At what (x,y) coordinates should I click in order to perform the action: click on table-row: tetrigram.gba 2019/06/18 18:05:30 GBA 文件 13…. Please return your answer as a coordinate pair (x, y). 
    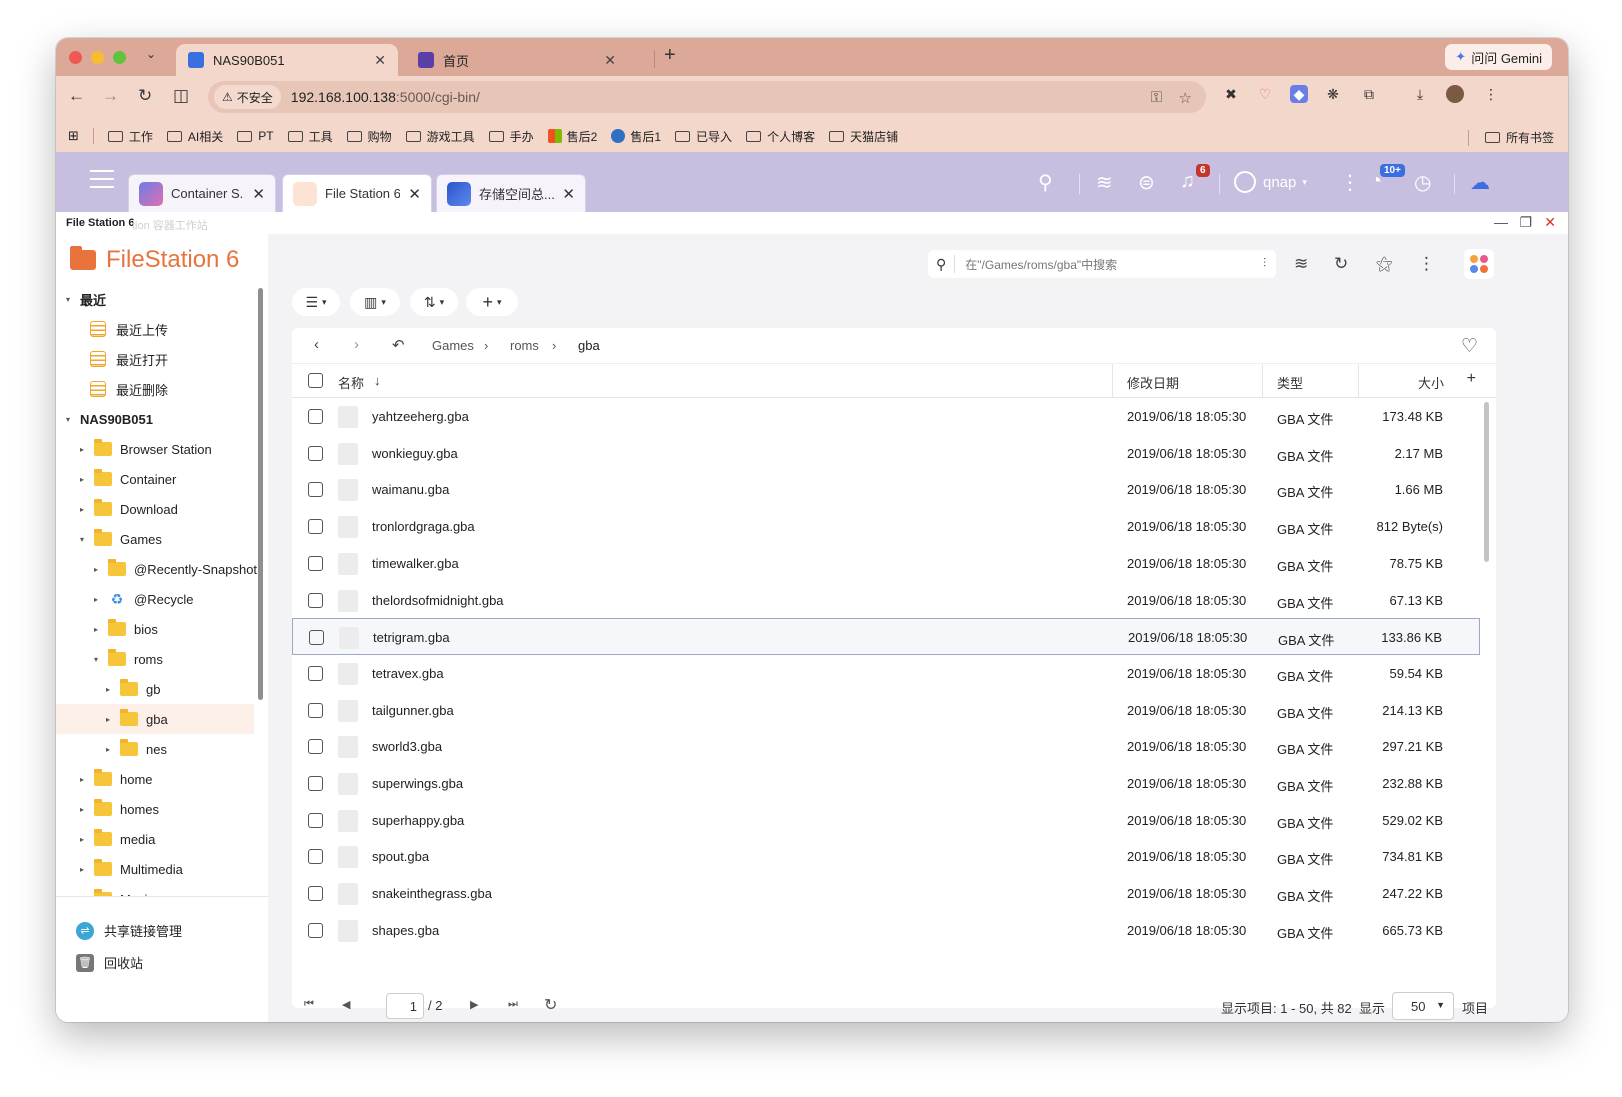
    Looking at the image, I should click on (886, 637).